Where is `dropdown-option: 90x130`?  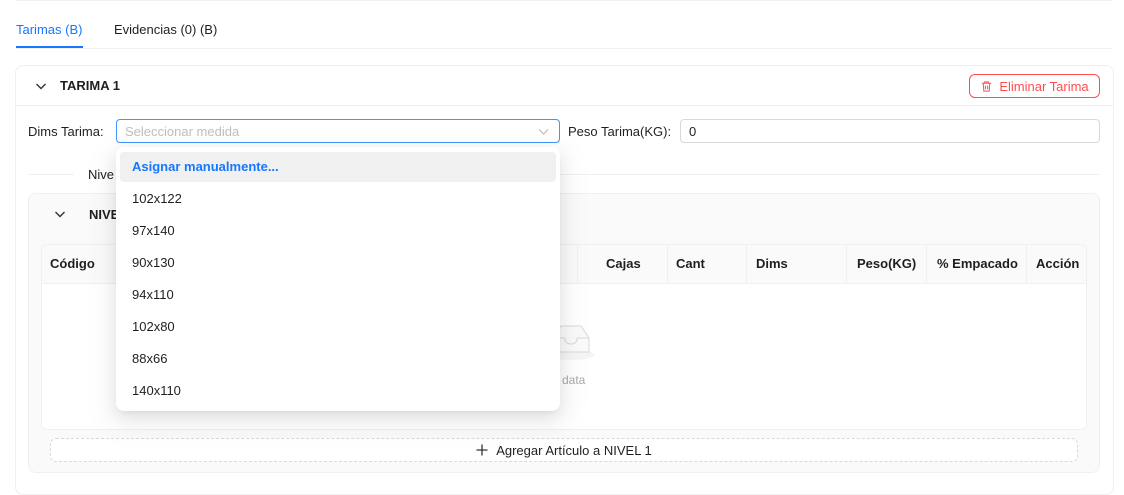 dropdown-option: 90x130 is located at coordinates (338, 263).